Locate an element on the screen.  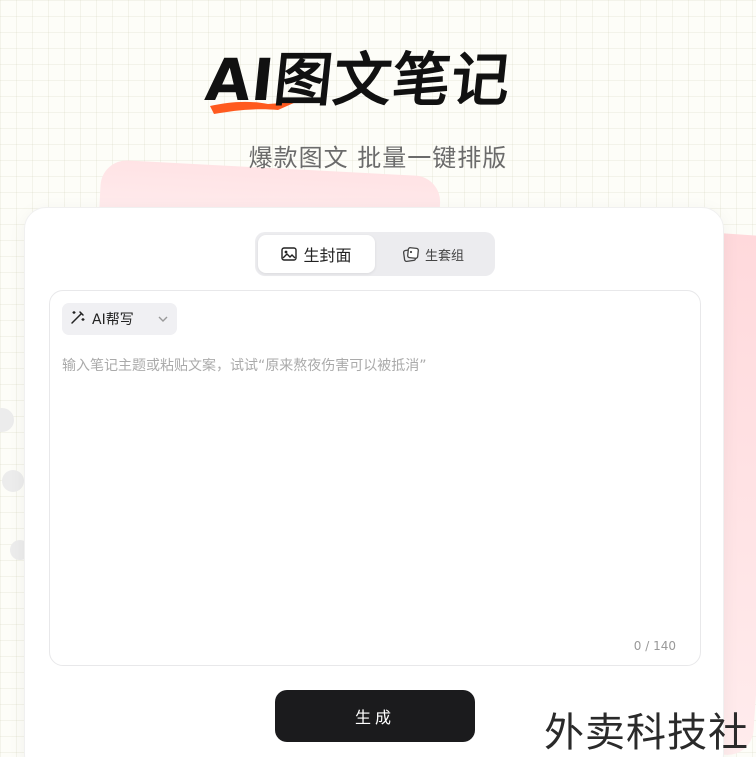
ai-assist-label: AI帮写 is located at coordinates (113, 320).